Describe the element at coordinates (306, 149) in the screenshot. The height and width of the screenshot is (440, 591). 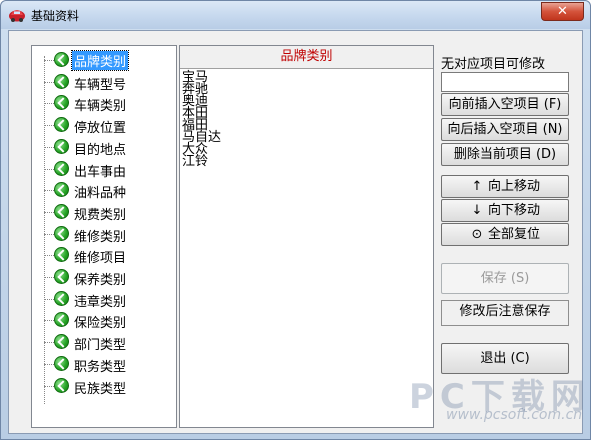
I see `list-item: 大众` at that location.